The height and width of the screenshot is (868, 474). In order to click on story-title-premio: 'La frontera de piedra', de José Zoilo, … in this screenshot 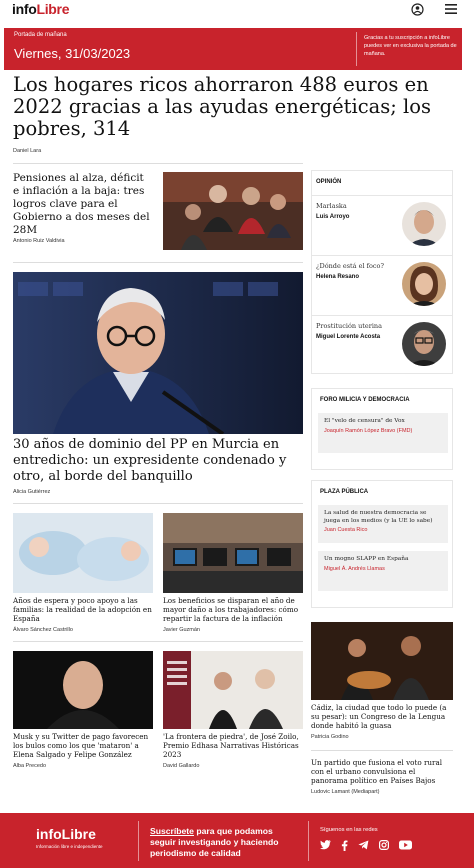, I will do `click(233, 745)`.